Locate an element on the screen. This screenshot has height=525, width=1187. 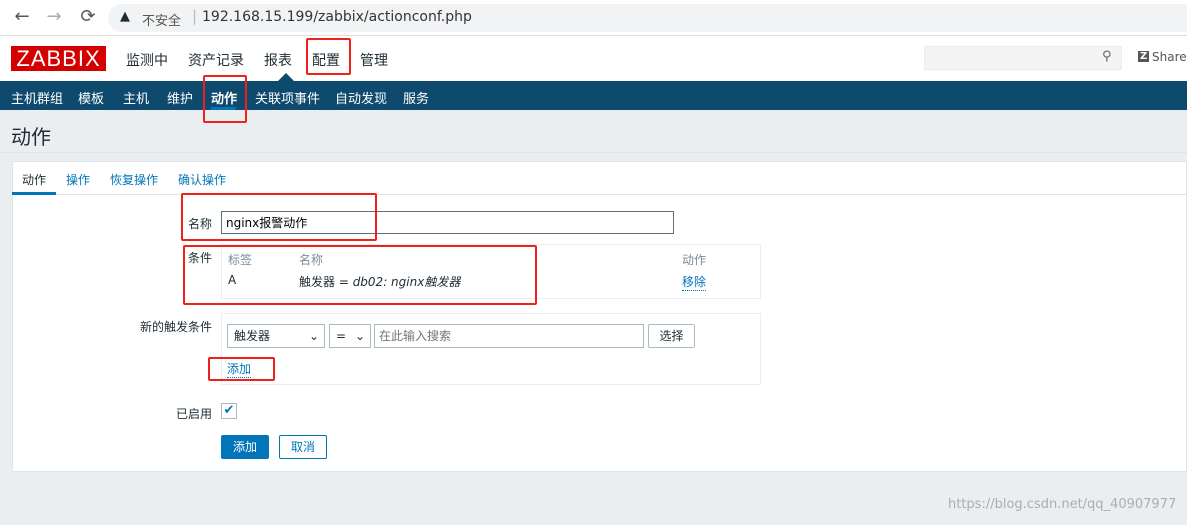
operator-value: = is located at coordinates (341, 336).